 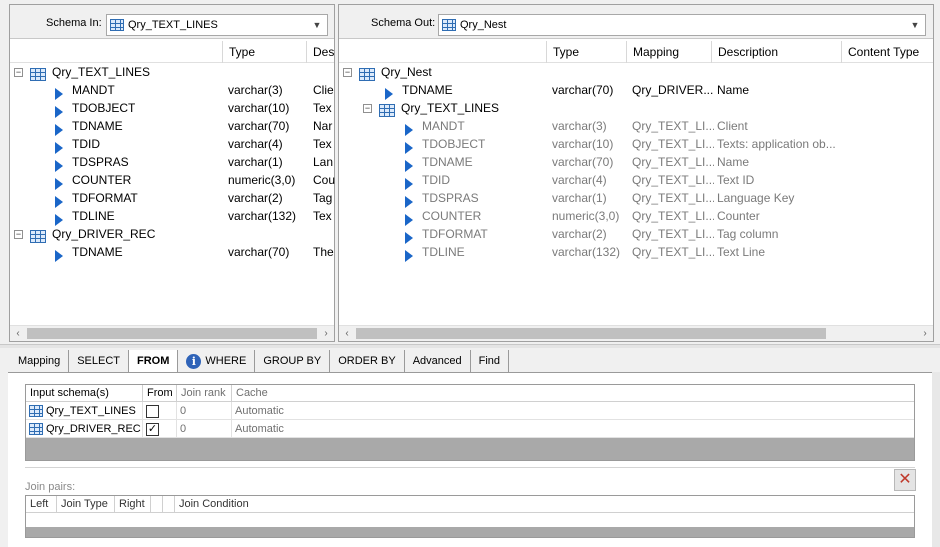 I want to click on tree-field-row: TDNAME varchar(70) Nar, so click(x=172, y=126).